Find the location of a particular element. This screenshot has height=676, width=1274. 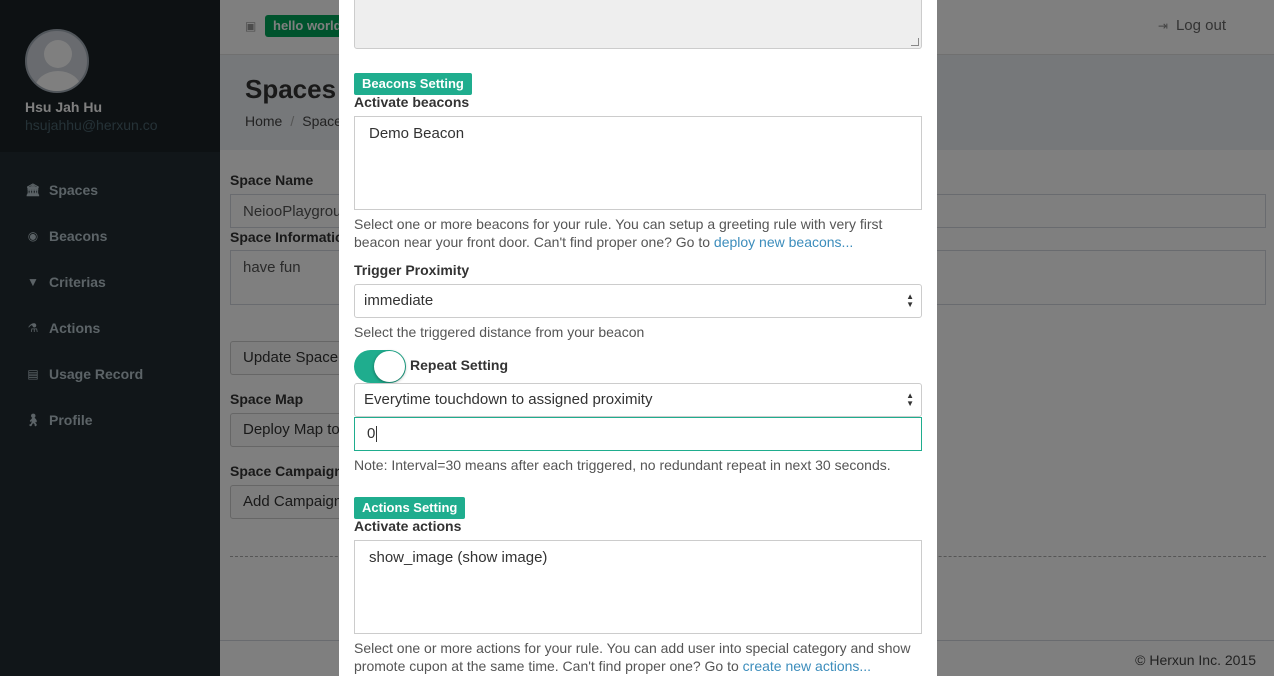

action-option: show_image (show image) is located at coordinates (458, 557).